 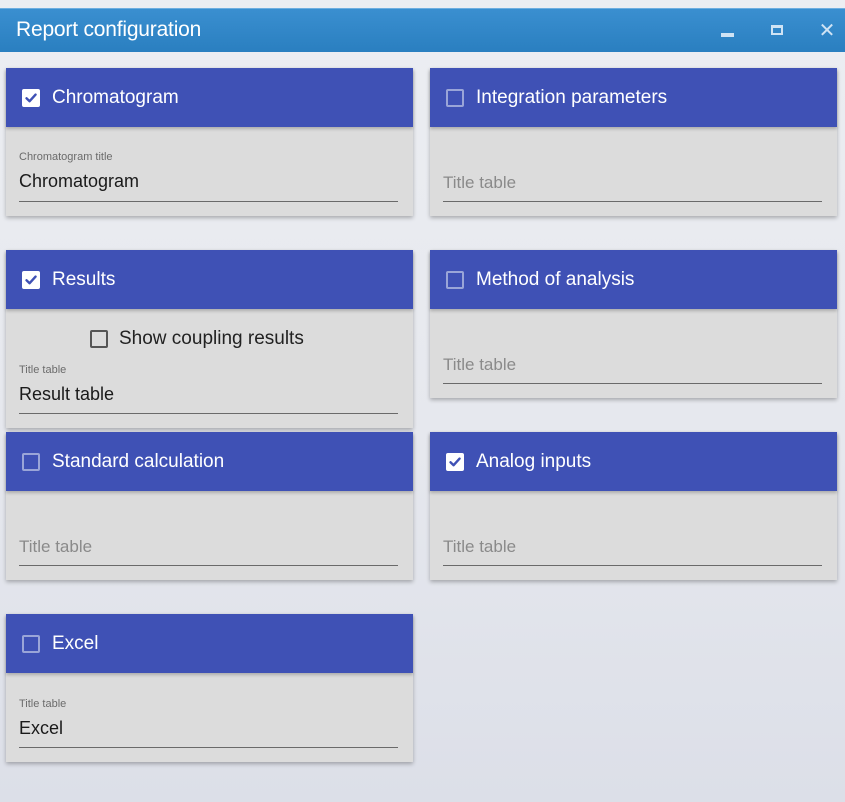 I want to click on standard-calculation-toggle: Standard calculation, so click(x=209, y=461).